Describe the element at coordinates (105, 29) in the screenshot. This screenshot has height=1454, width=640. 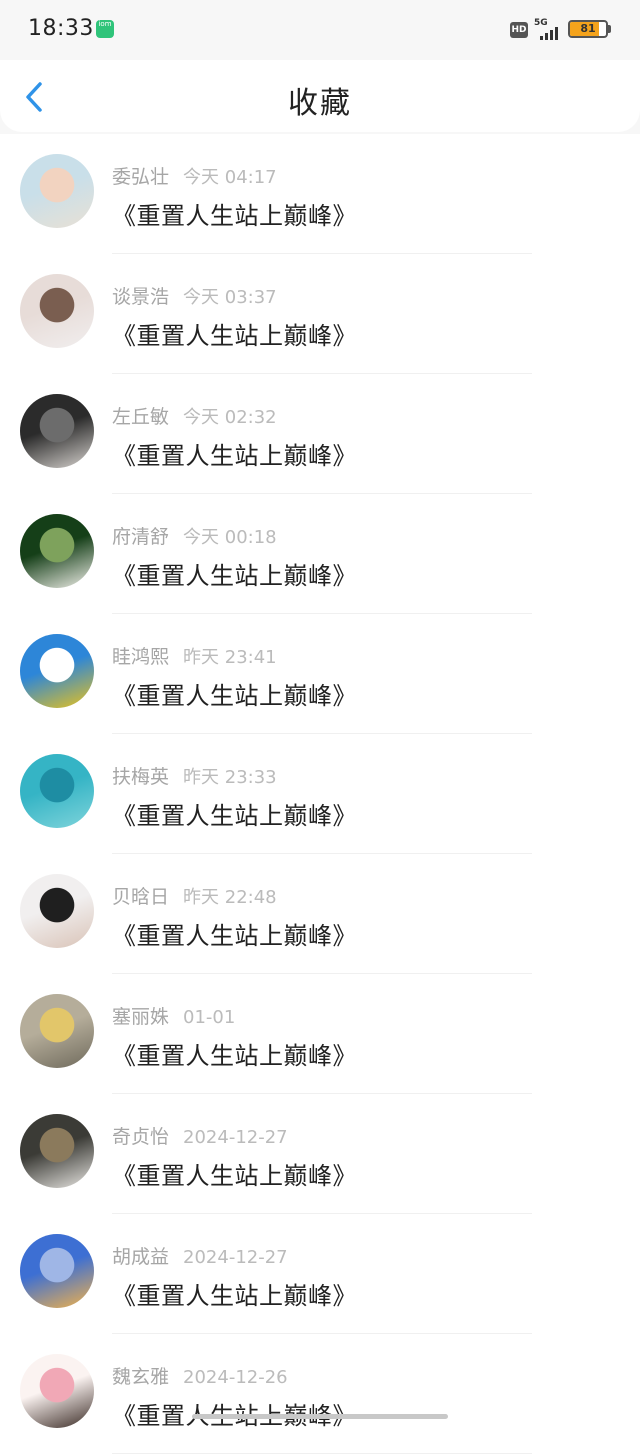
I see `app-notification-icon: iom` at that location.